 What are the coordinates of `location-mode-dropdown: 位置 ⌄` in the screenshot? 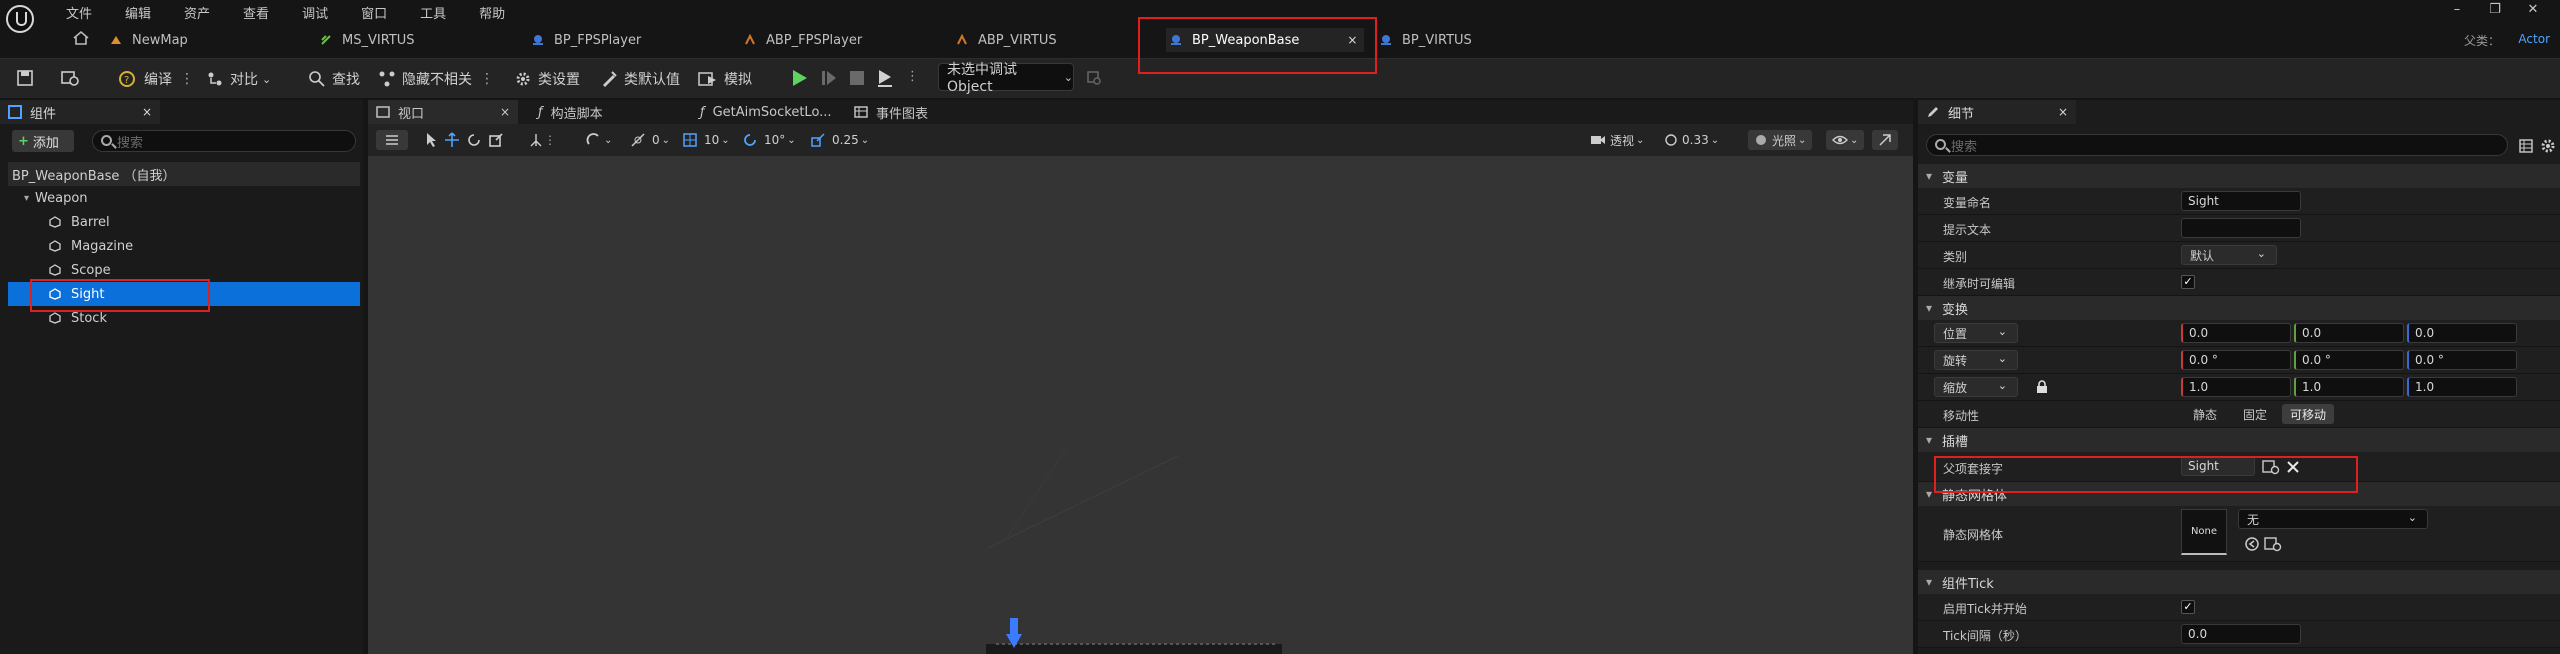 It's located at (1976, 333).